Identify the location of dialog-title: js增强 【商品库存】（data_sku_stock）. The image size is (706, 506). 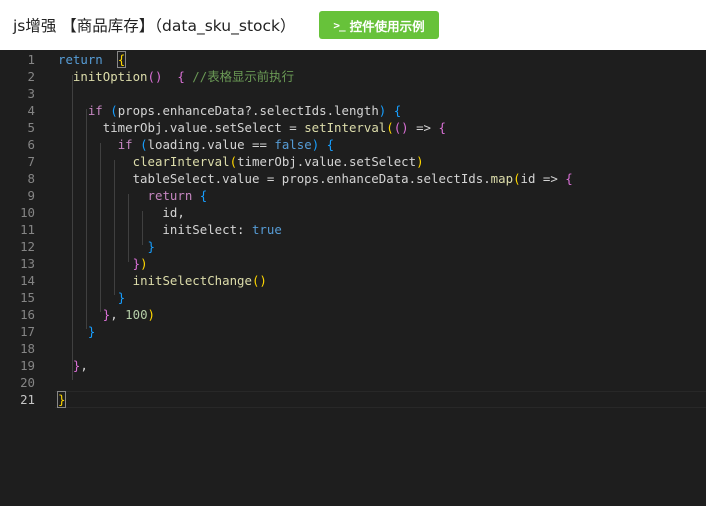
(154, 26).